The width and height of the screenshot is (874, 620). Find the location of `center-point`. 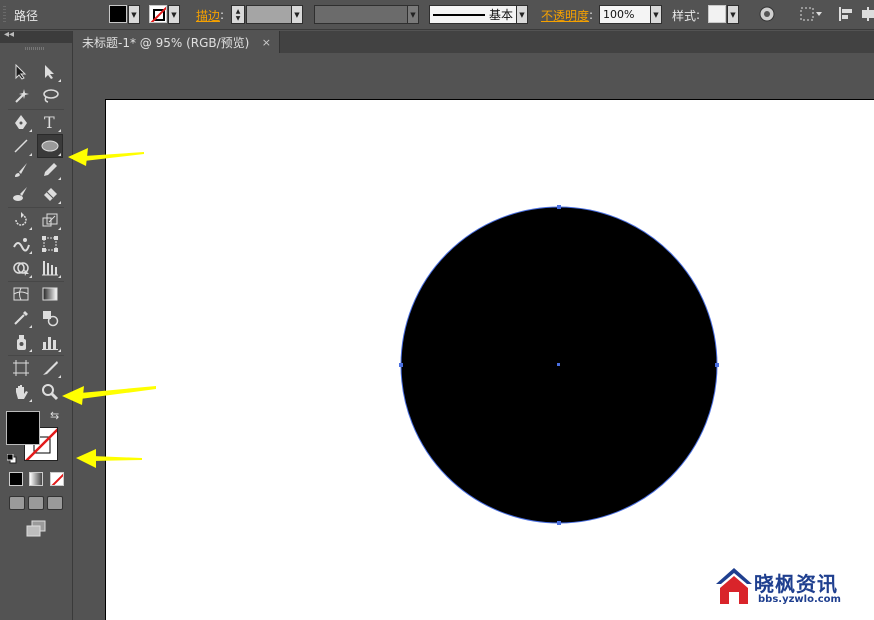

center-point is located at coordinates (558, 364).